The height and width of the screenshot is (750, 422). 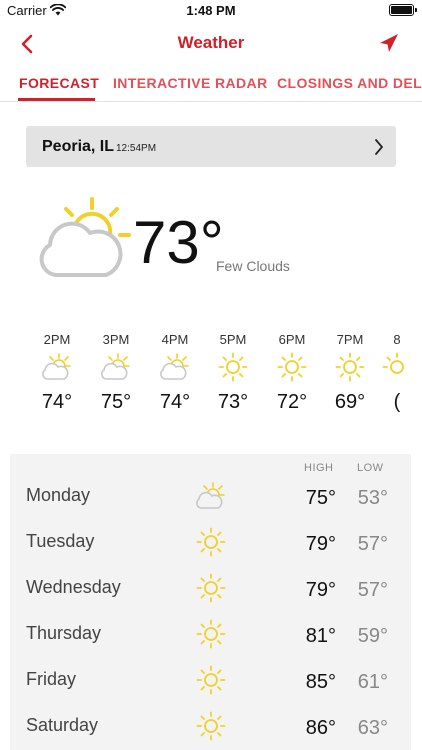 I want to click on day-low-temp: 61°, so click(x=372, y=682).